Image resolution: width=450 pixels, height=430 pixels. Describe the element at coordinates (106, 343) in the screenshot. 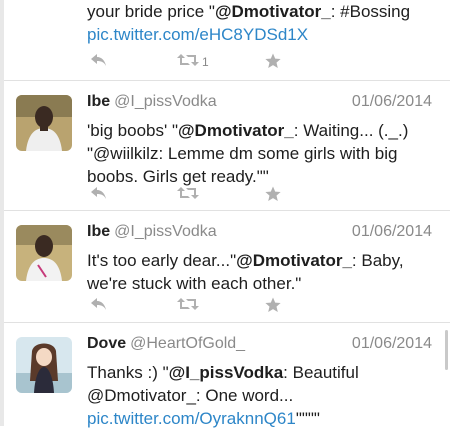

I see `display-name: Dove` at that location.